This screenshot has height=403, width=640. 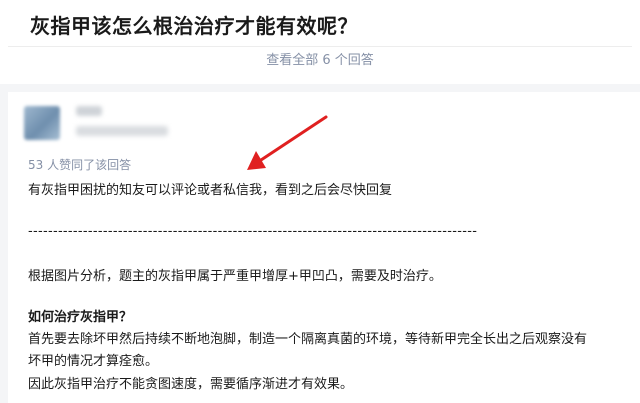 What do you see at coordinates (256, 160) in the screenshot?
I see `arrow-head-icon` at bounding box center [256, 160].